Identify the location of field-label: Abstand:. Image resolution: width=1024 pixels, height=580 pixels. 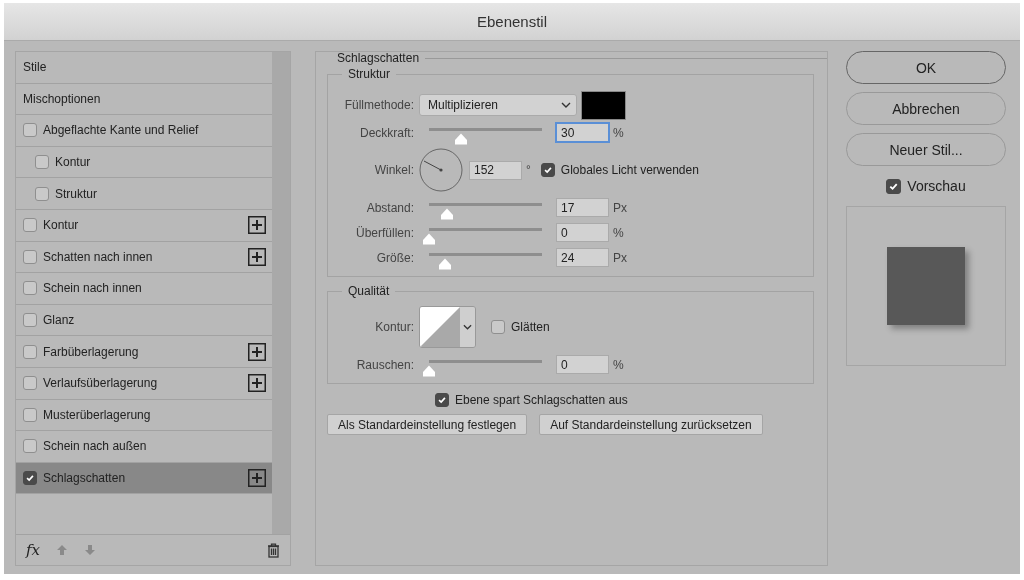
(389, 207).